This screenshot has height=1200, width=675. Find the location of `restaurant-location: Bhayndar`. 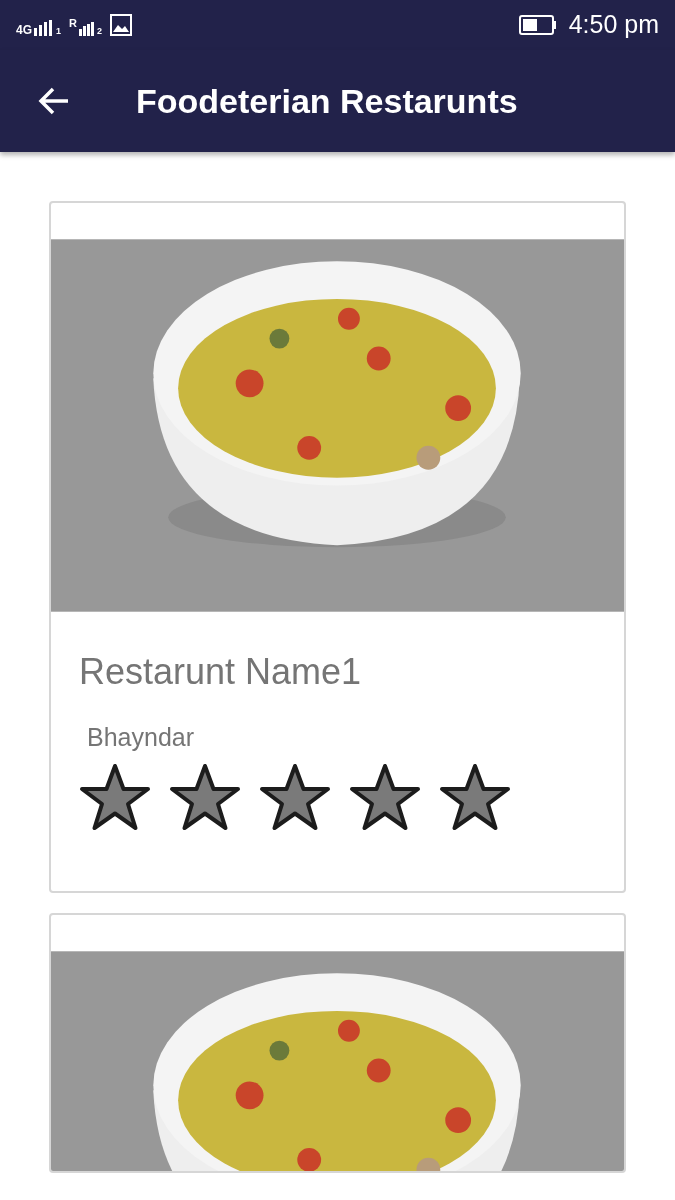

restaurant-location: Bhayndar is located at coordinates (141, 737).